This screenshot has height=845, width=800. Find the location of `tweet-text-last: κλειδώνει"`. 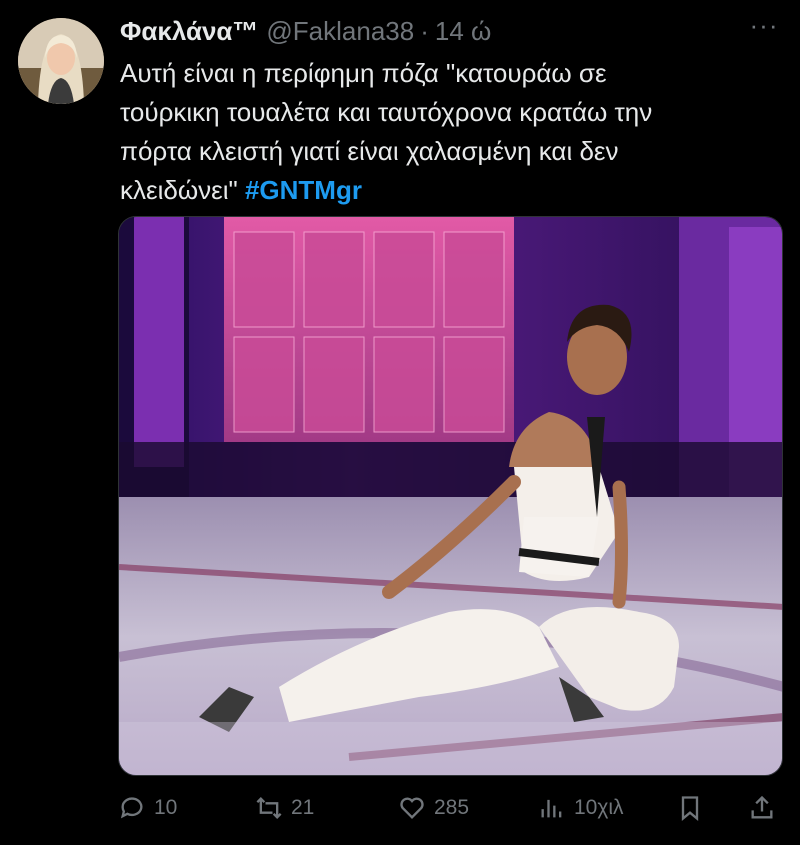

tweet-text-last: κλειδώνει" is located at coordinates (182, 190).